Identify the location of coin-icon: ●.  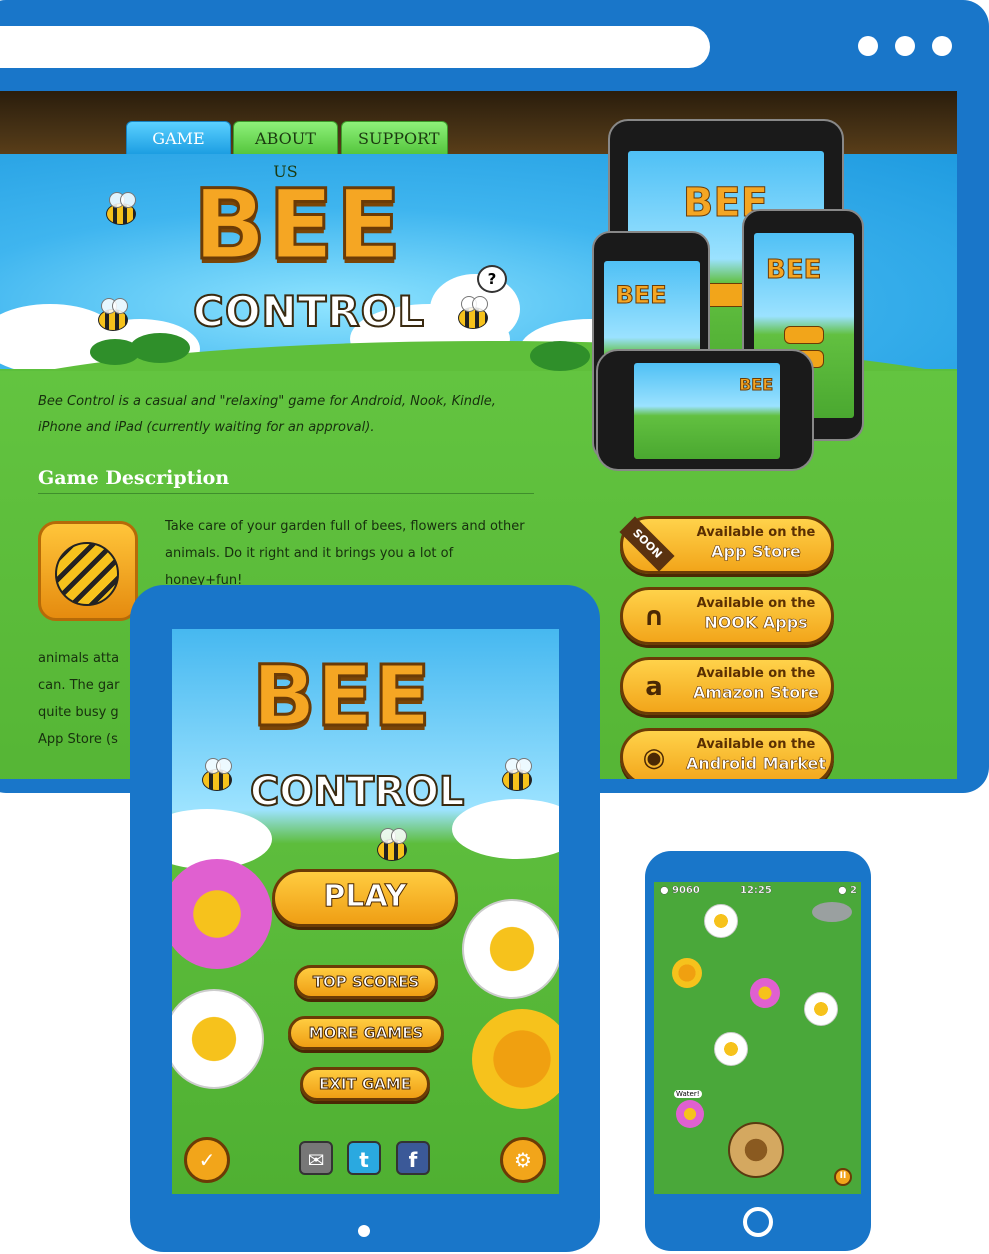
(664, 890).